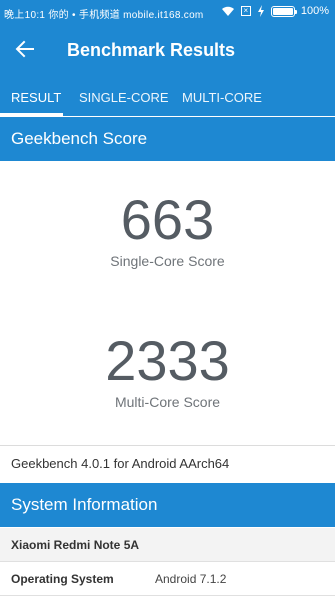  I want to click on active-tab-indicator, so click(31, 114).